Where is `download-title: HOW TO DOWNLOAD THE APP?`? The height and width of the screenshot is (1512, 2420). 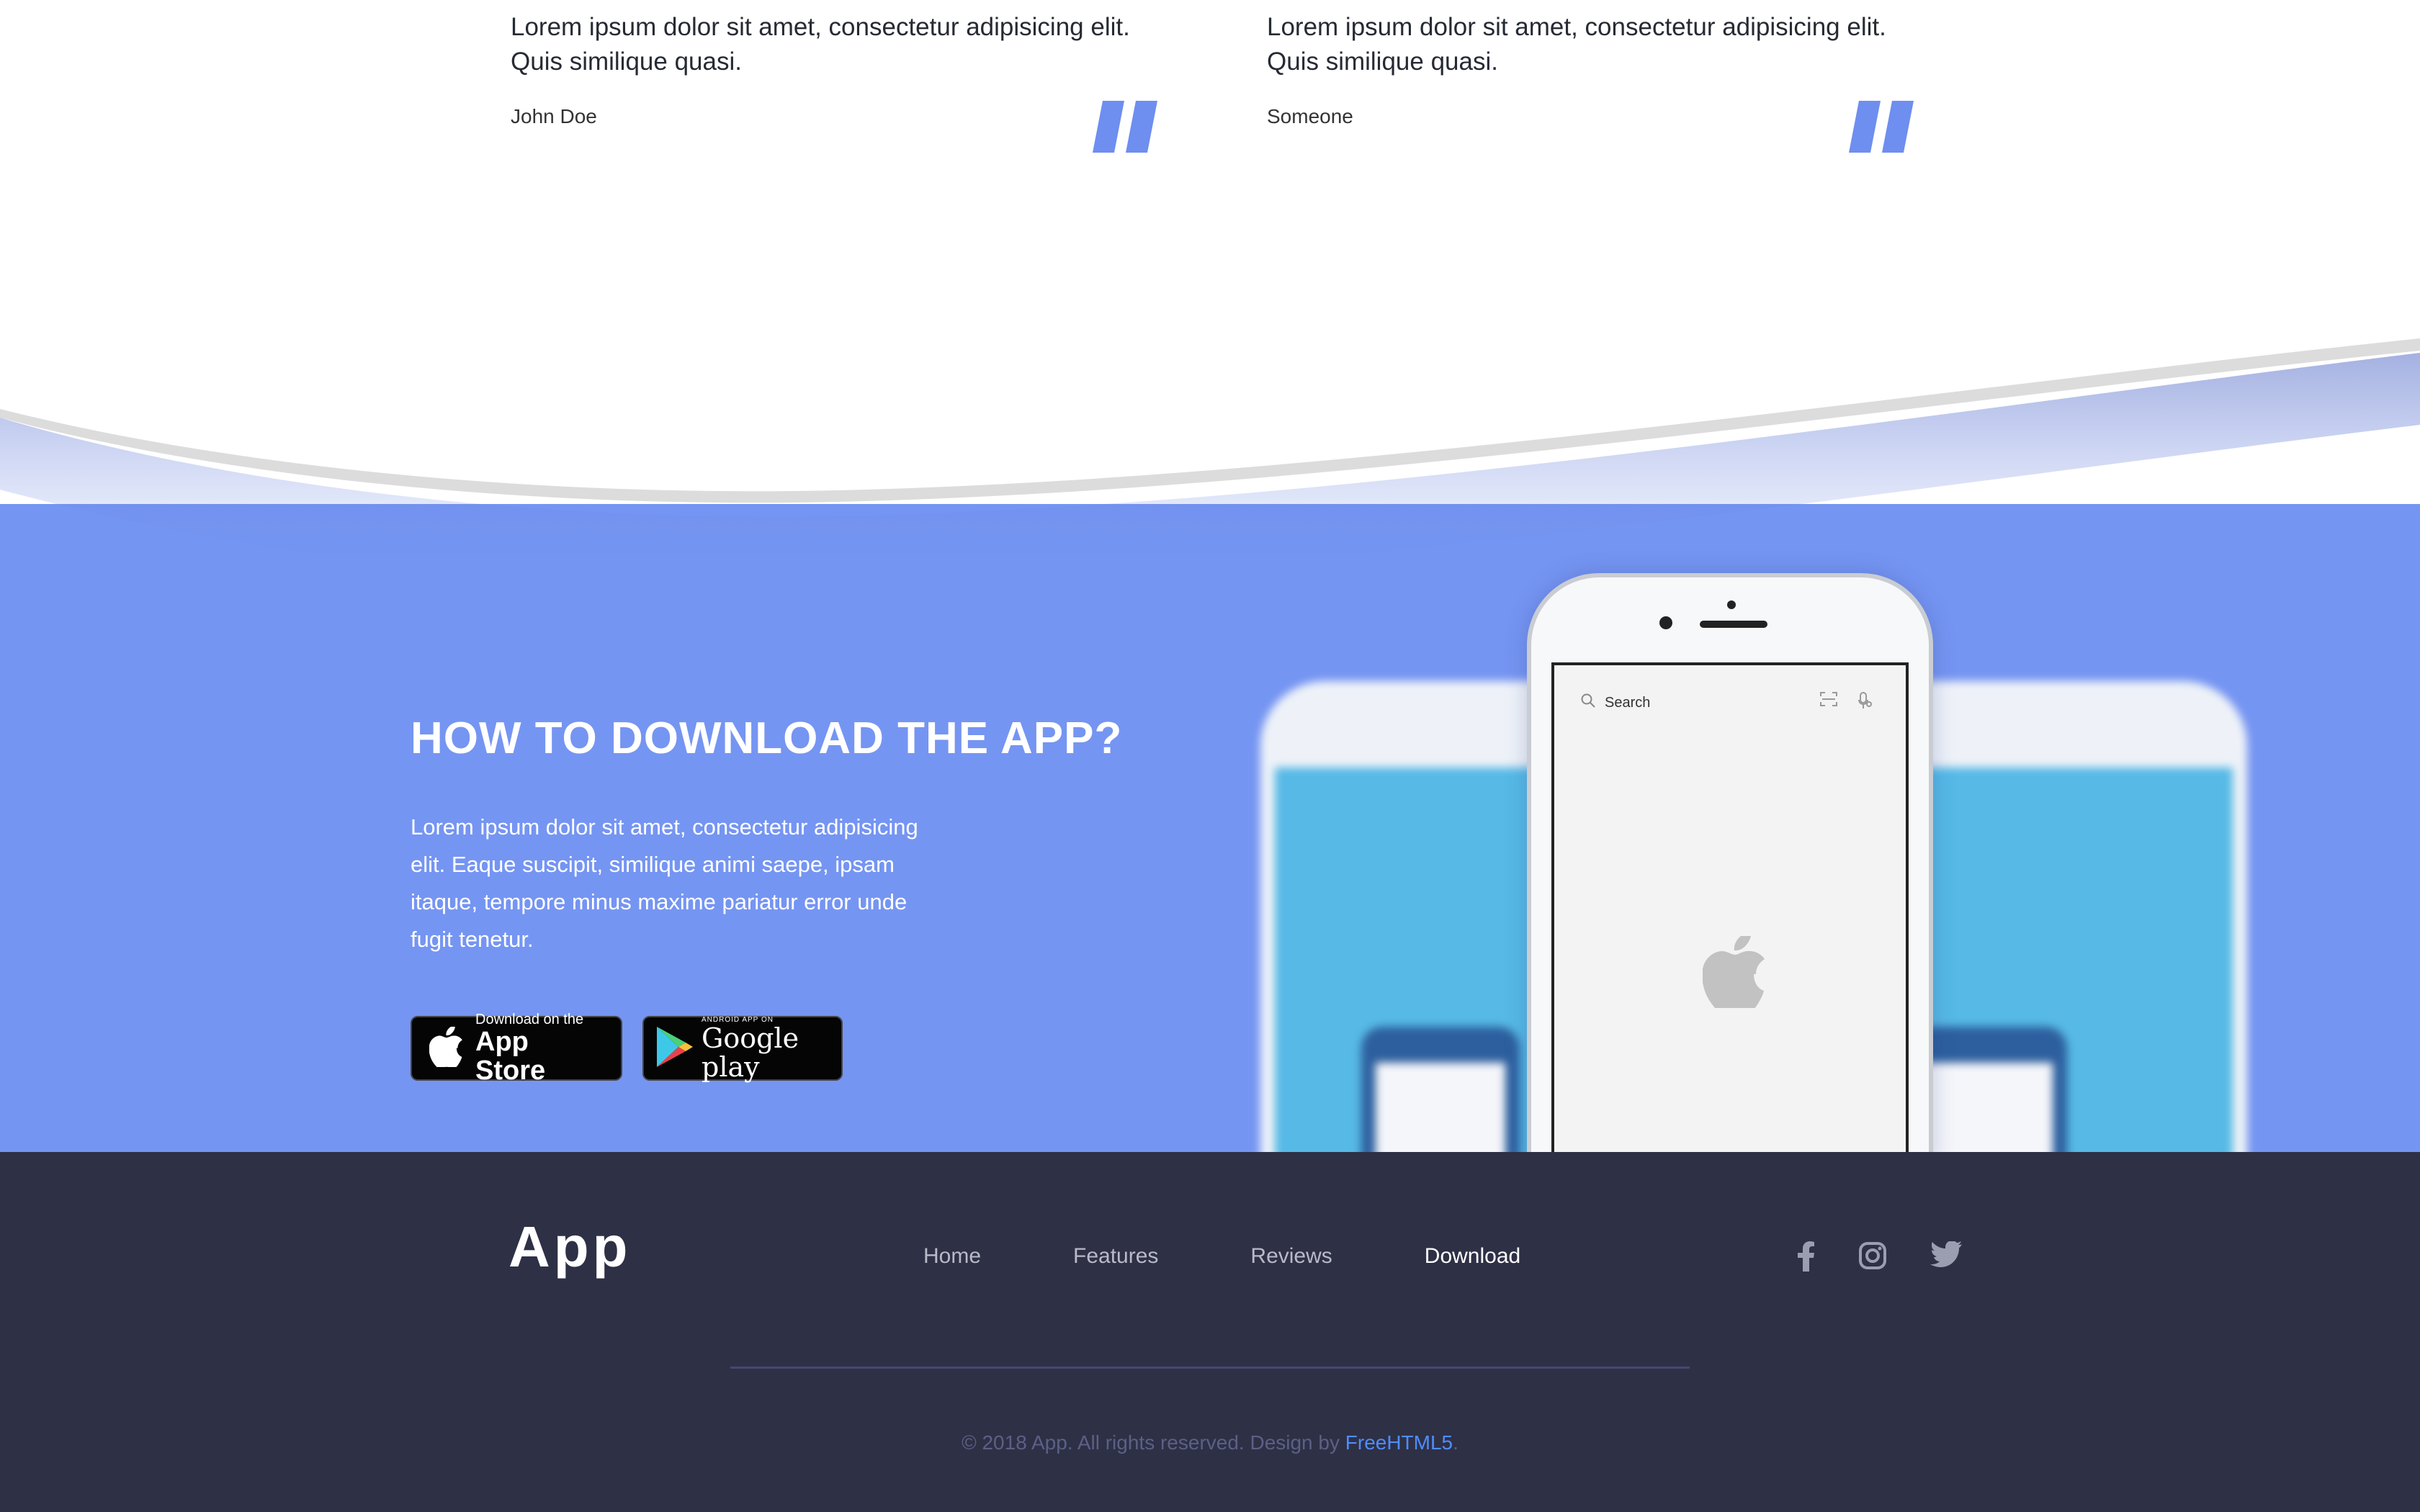
download-title: HOW TO DOWNLOAD THE APP? is located at coordinates (767, 738).